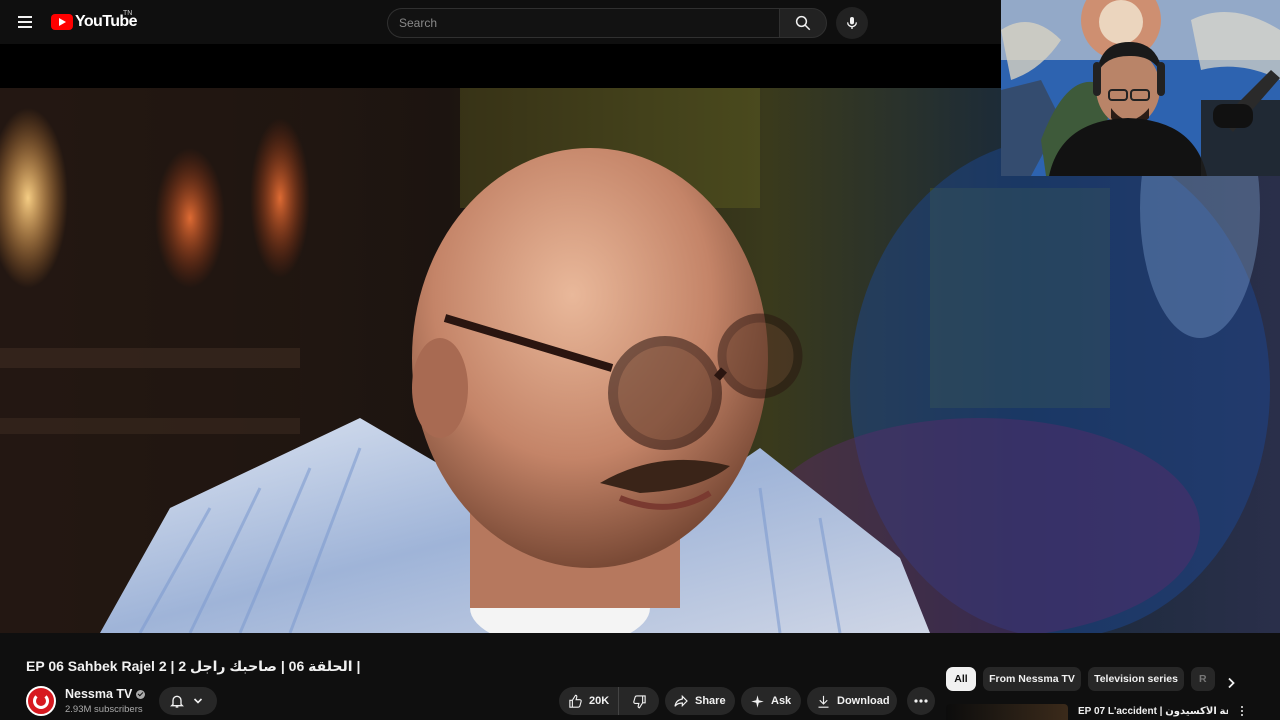  What do you see at coordinates (1032, 679) in the screenshot?
I see `chip-from-channel: From Nessma TV` at bounding box center [1032, 679].